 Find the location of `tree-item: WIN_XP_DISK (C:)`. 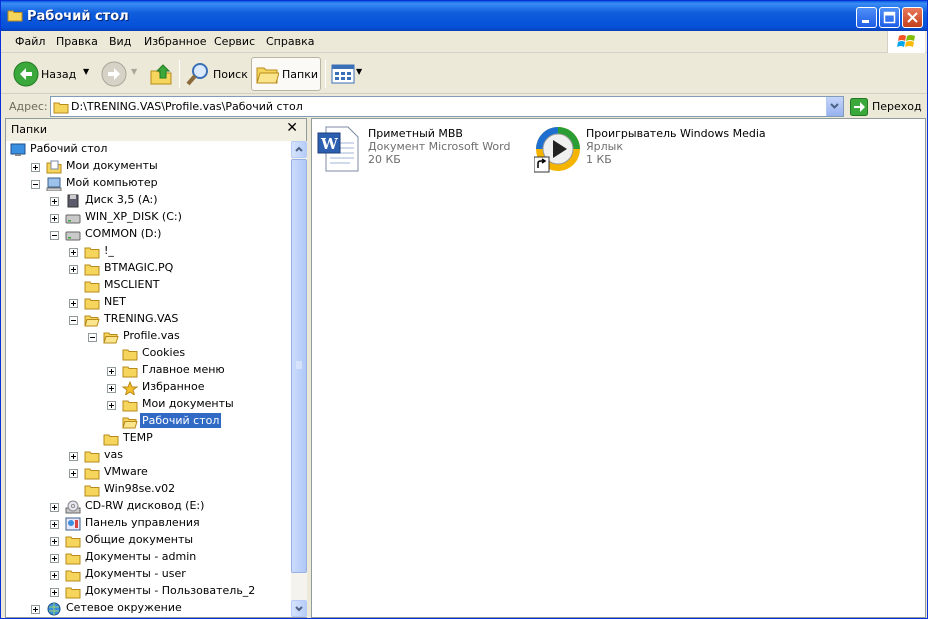

tree-item: WIN_XP_DISK (C:) is located at coordinates (147, 218).